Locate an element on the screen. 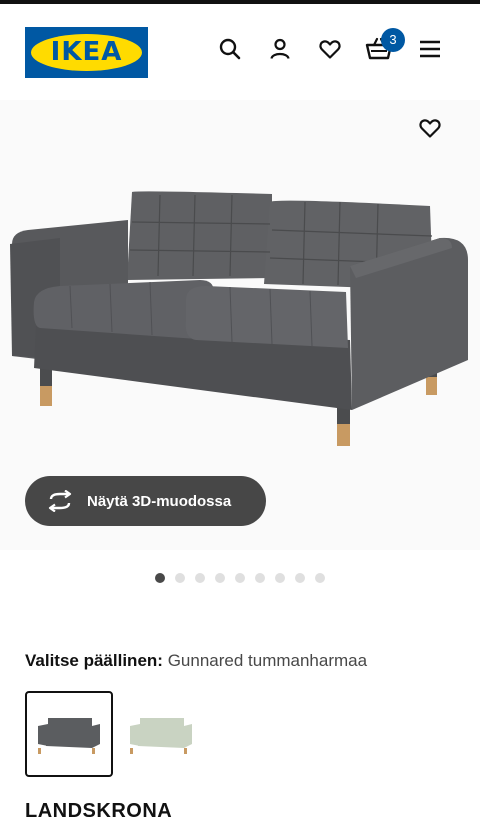  cover-swatch-light-green is located at coordinates (161, 734).